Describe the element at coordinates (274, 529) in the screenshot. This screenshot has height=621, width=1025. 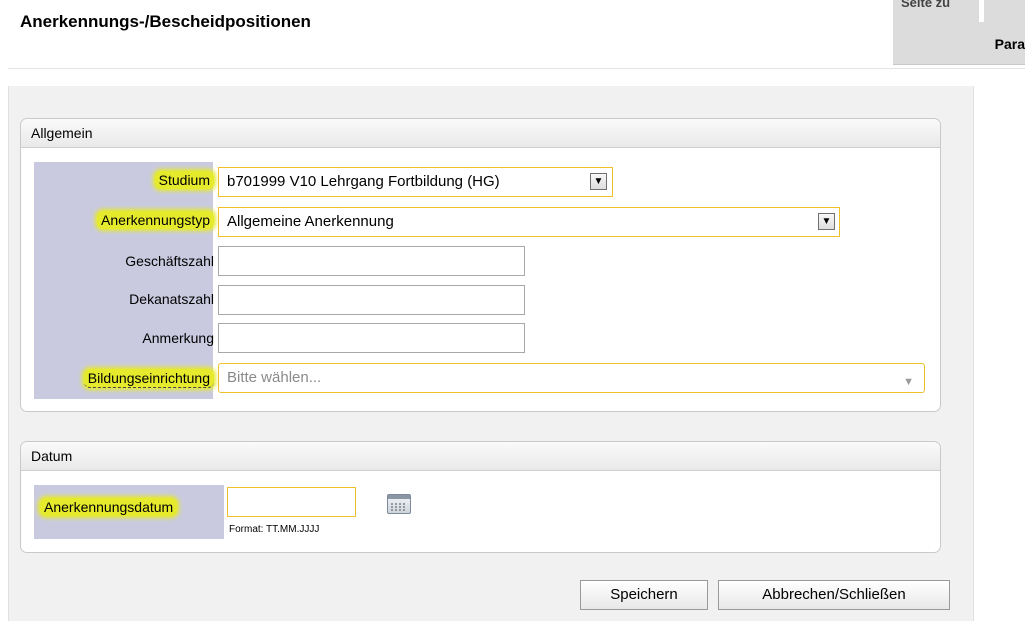
I see `date-format-hint: Format: TT.MM.JJJJ` at that location.